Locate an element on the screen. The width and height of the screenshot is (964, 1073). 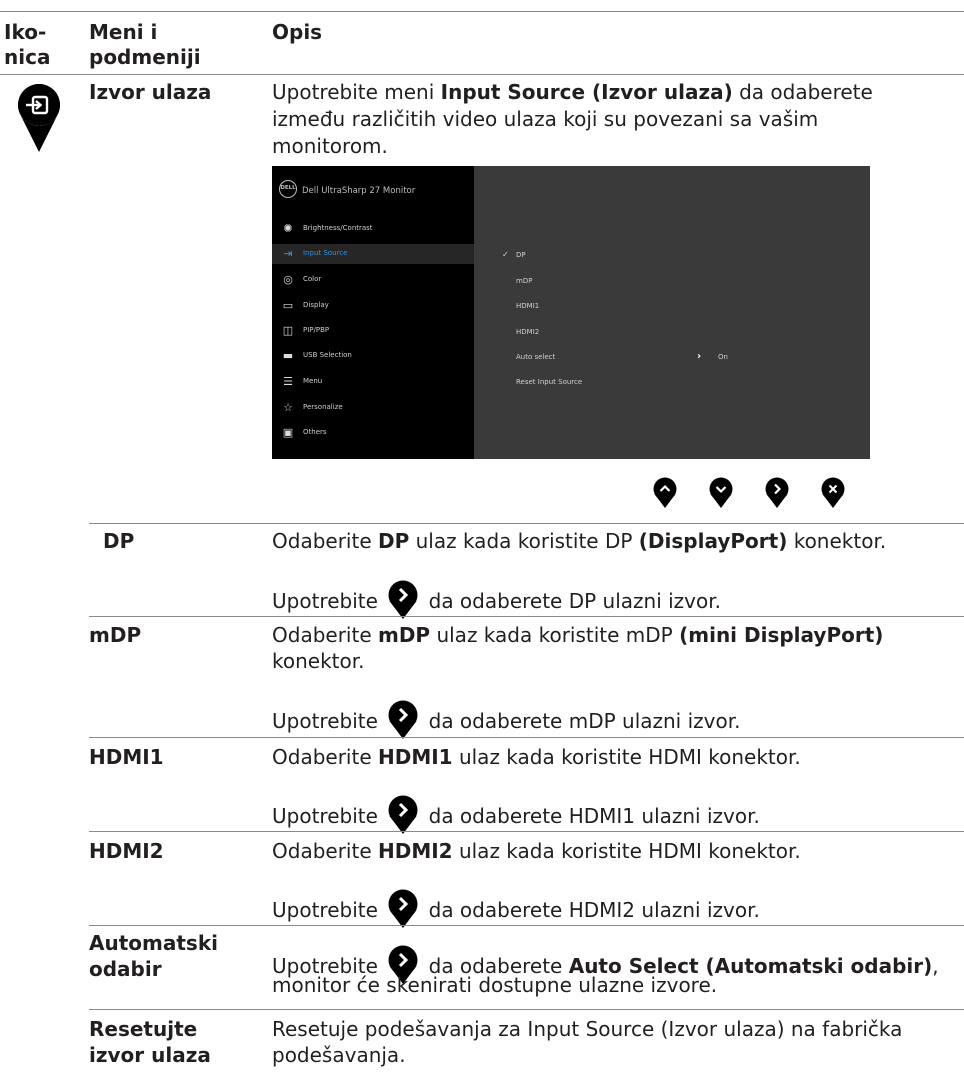
down-icon is located at coordinates (721, 493).